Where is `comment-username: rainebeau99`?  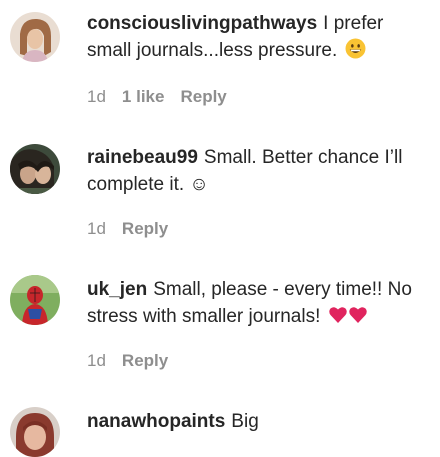 comment-username: rainebeau99 is located at coordinates (142, 157).